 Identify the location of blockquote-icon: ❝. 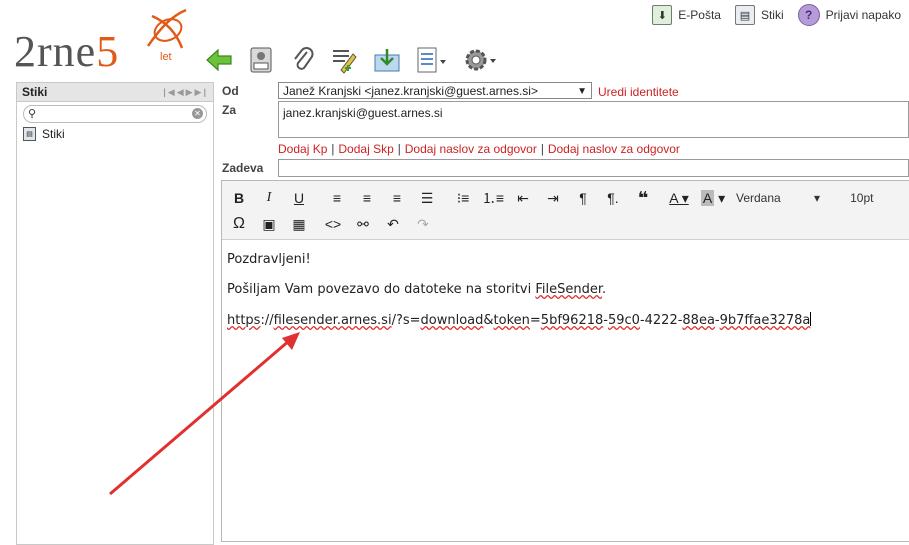
(643, 198).